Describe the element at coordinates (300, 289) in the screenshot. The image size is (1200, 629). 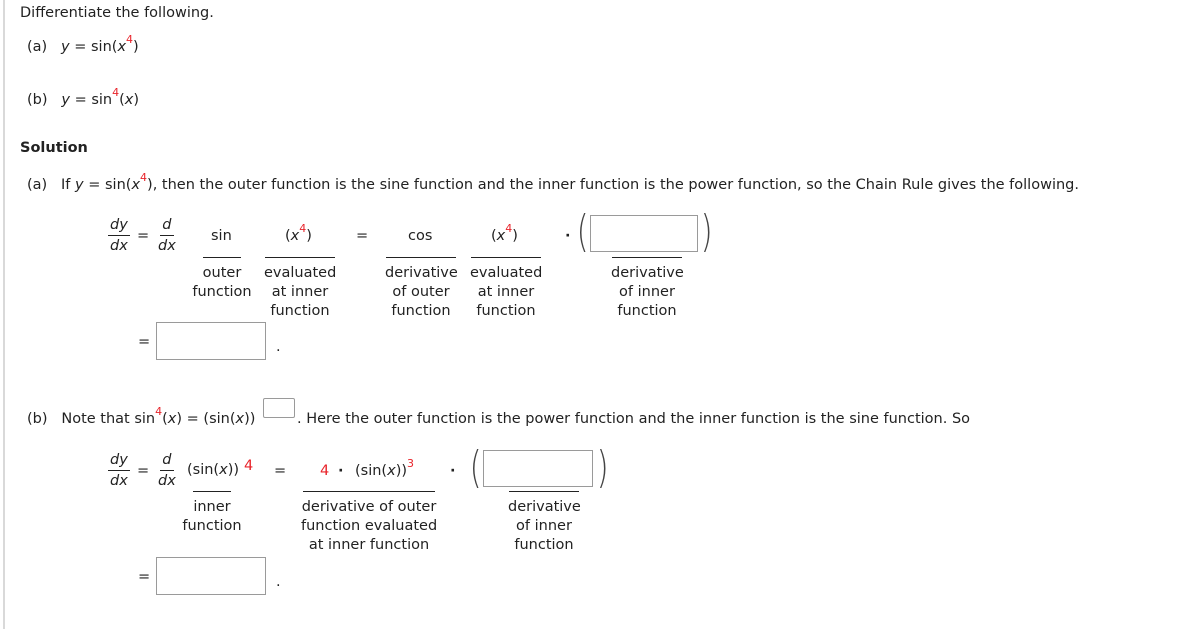
I see `label-evaluated-at-inner: evaluated at inner function` at that location.